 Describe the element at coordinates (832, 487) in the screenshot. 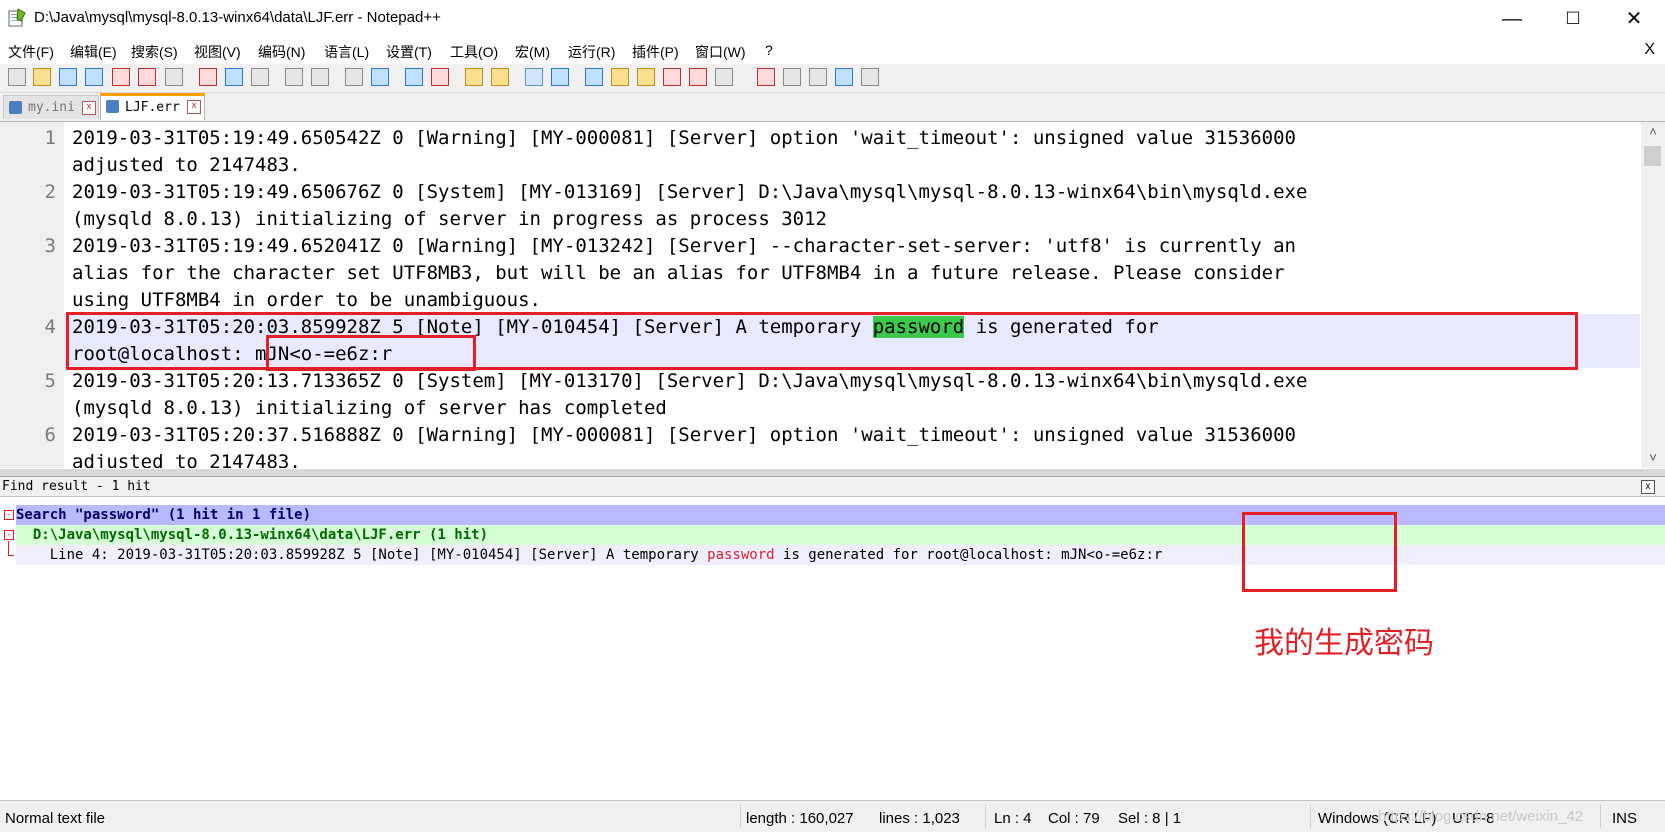

I see `find-results-header: Find result - 1 hit x` at that location.